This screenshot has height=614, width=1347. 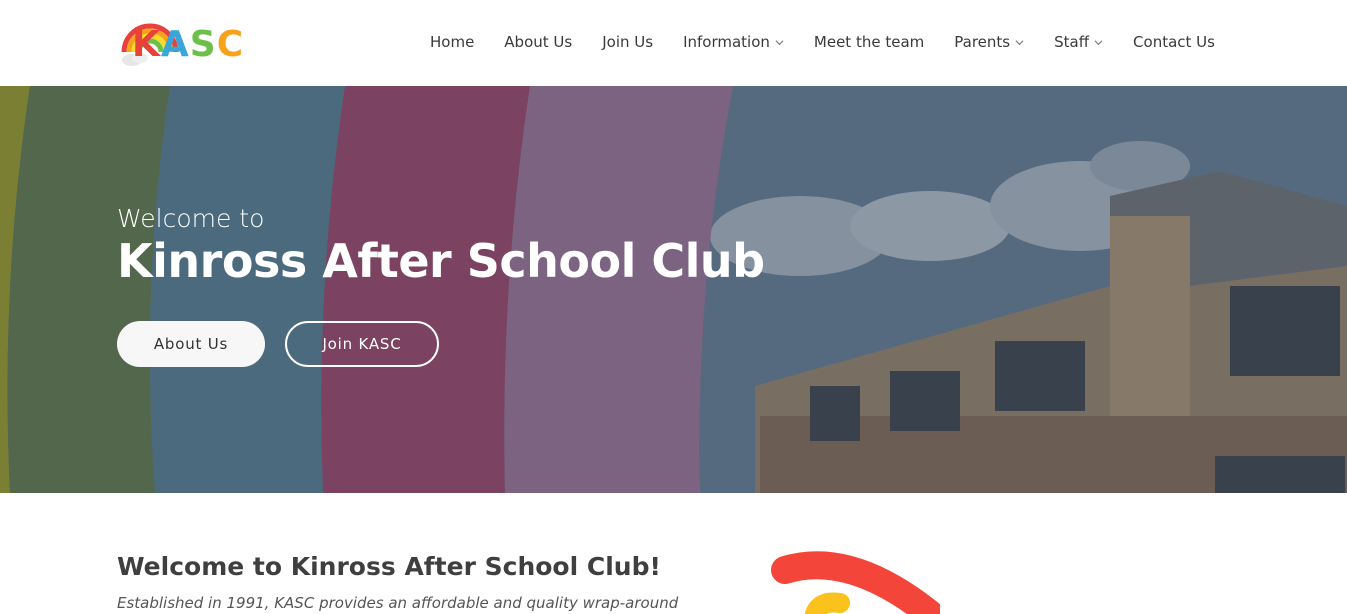 I want to click on nav-item-label: Home, so click(x=452, y=42).